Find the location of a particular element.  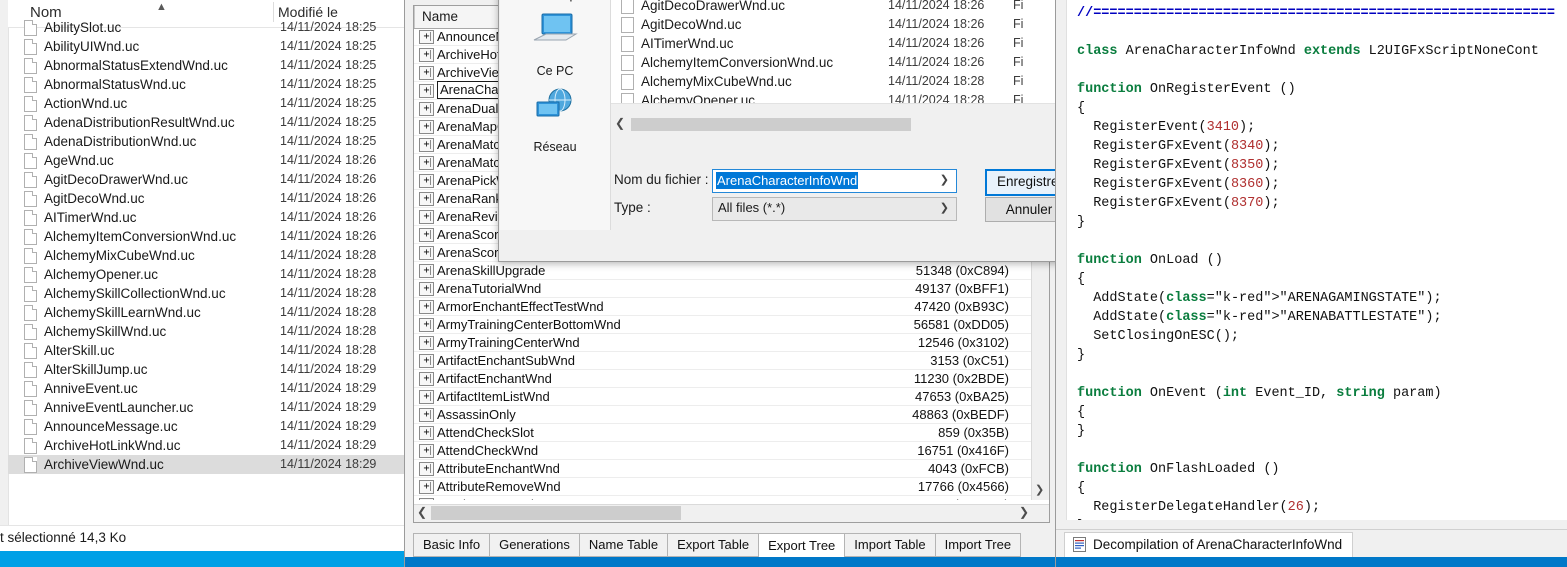

explorer-file-row: AlchemySkillLearnWnd.uc 14/11/2024 18:28 is located at coordinates (206, 312).